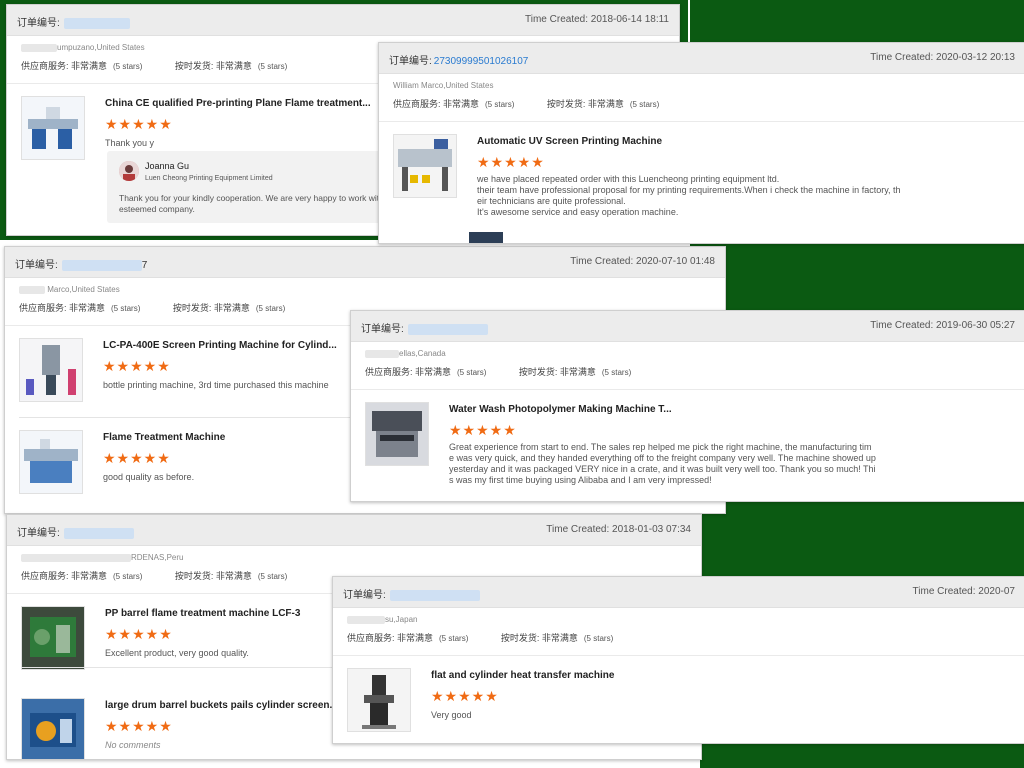 The width and height of the screenshot is (1024, 768). Describe the element at coordinates (164, 437) in the screenshot. I see `product-title: Flame Treatment Machine` at that location.